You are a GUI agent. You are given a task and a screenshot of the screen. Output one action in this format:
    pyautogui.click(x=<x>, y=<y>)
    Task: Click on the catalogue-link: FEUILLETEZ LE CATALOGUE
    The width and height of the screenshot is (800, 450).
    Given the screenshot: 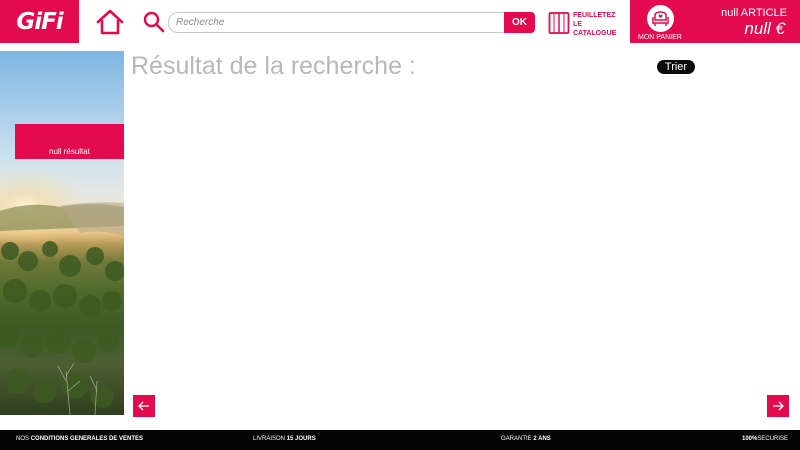 What is the action you would take?
    pyautogui.click(x=587, y=23)
    